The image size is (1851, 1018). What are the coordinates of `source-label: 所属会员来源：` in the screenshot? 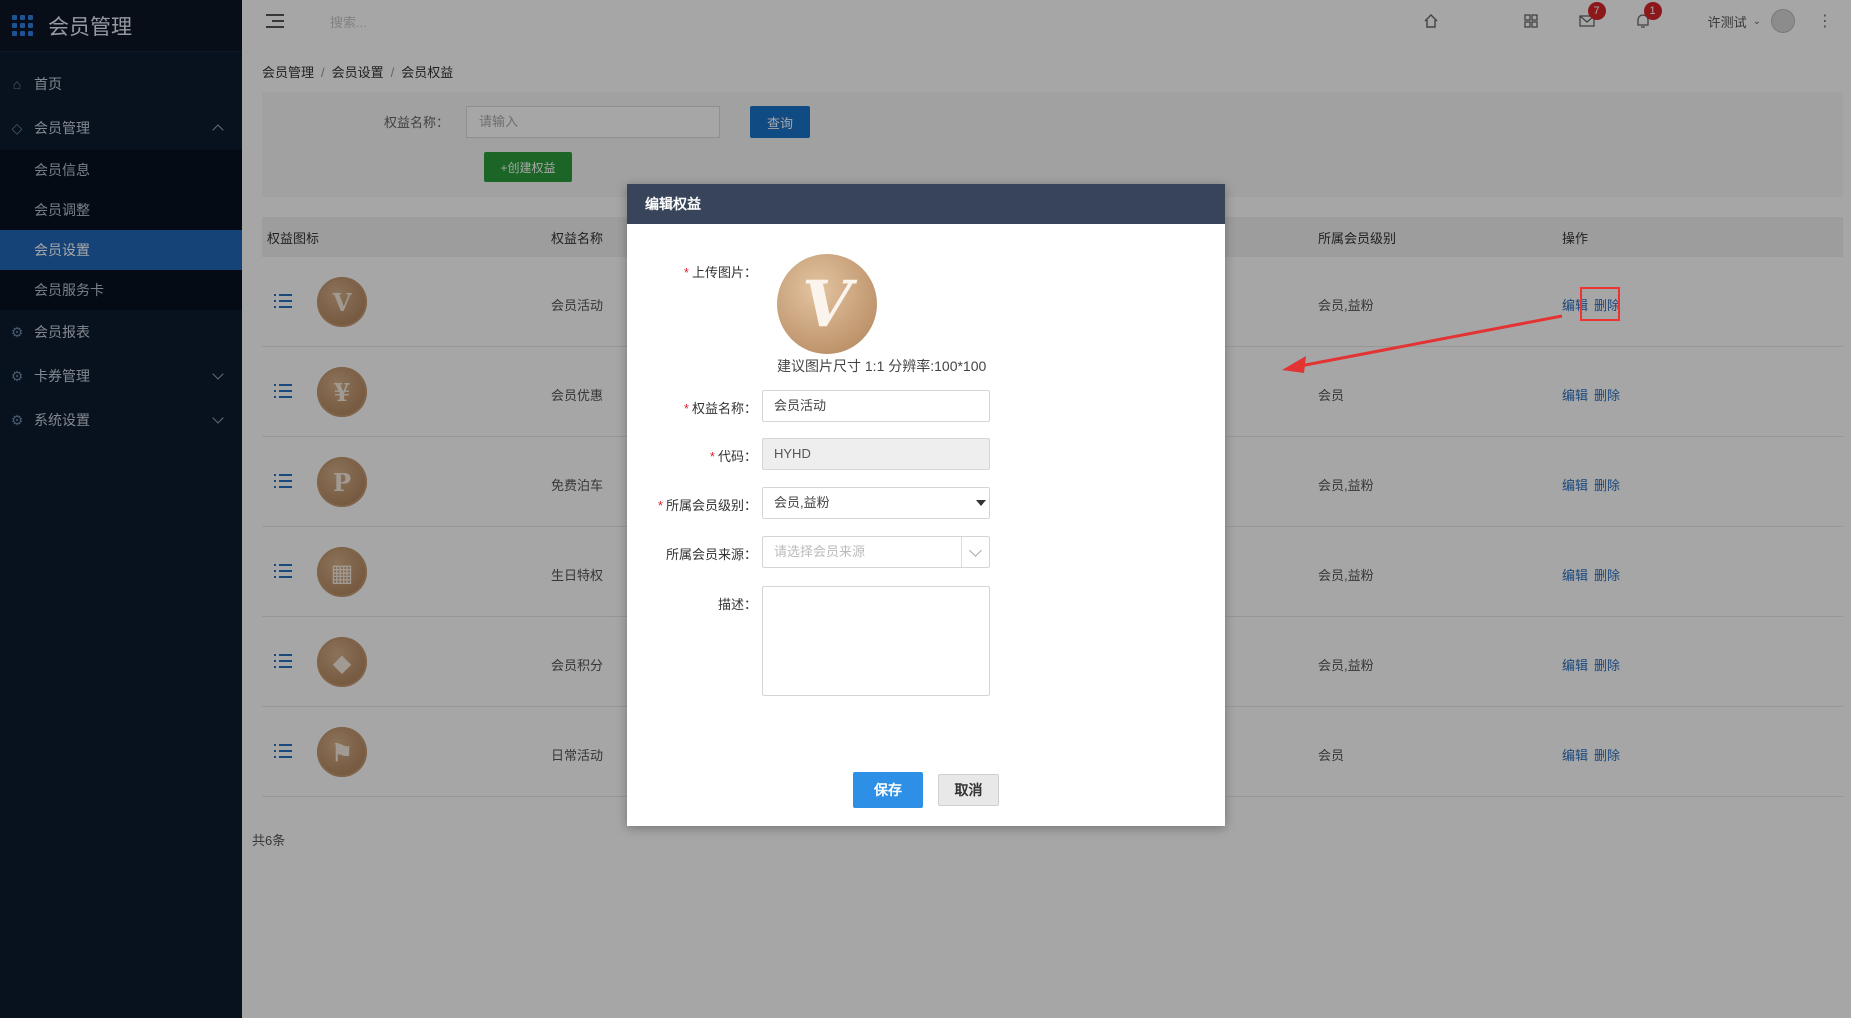 It's located at (711, 554).